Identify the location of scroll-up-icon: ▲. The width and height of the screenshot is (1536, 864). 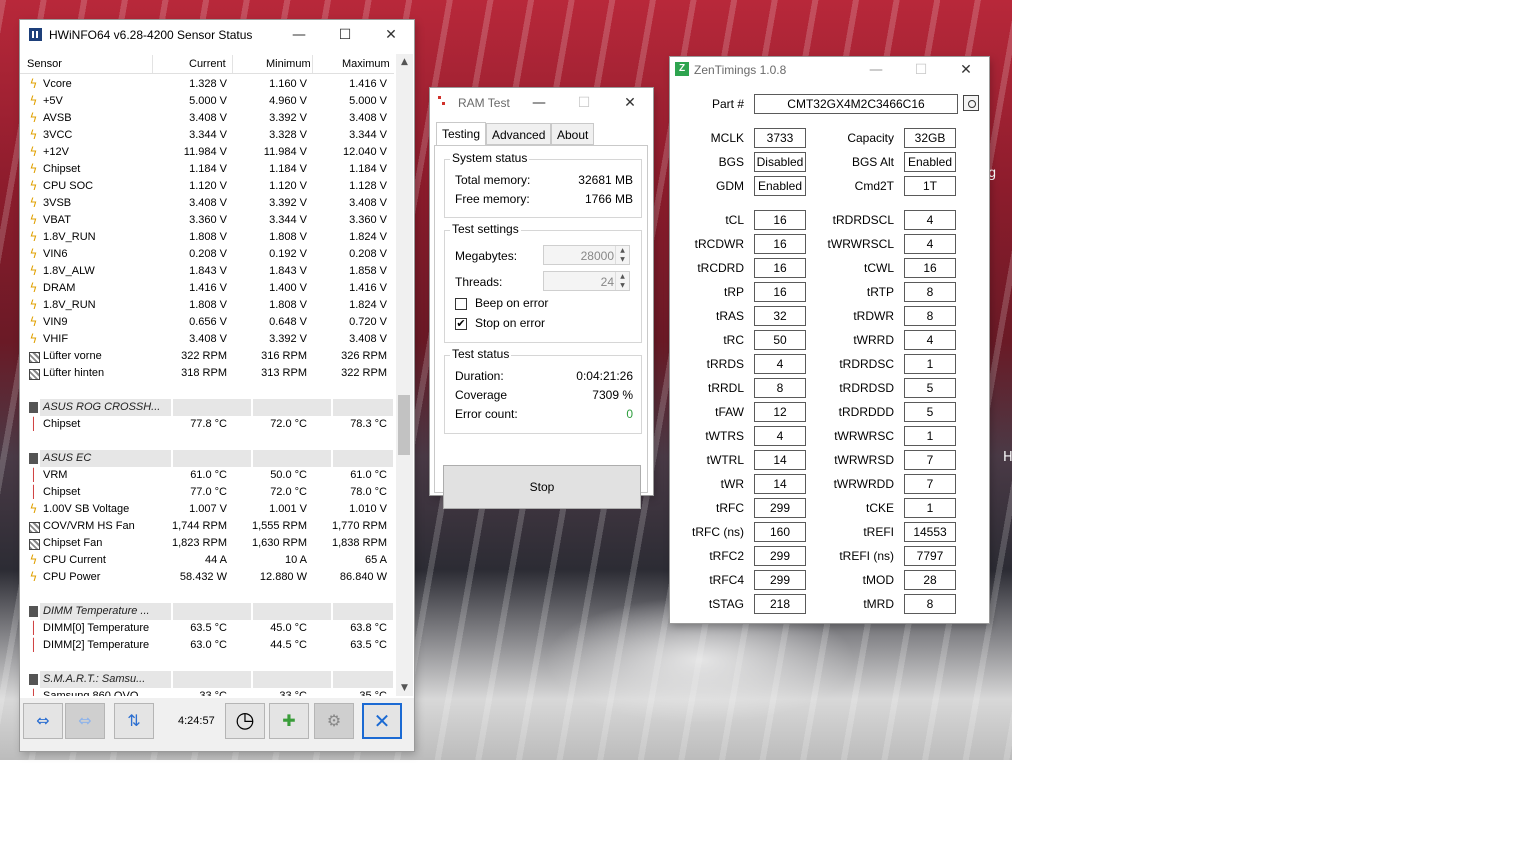
(404, 62).